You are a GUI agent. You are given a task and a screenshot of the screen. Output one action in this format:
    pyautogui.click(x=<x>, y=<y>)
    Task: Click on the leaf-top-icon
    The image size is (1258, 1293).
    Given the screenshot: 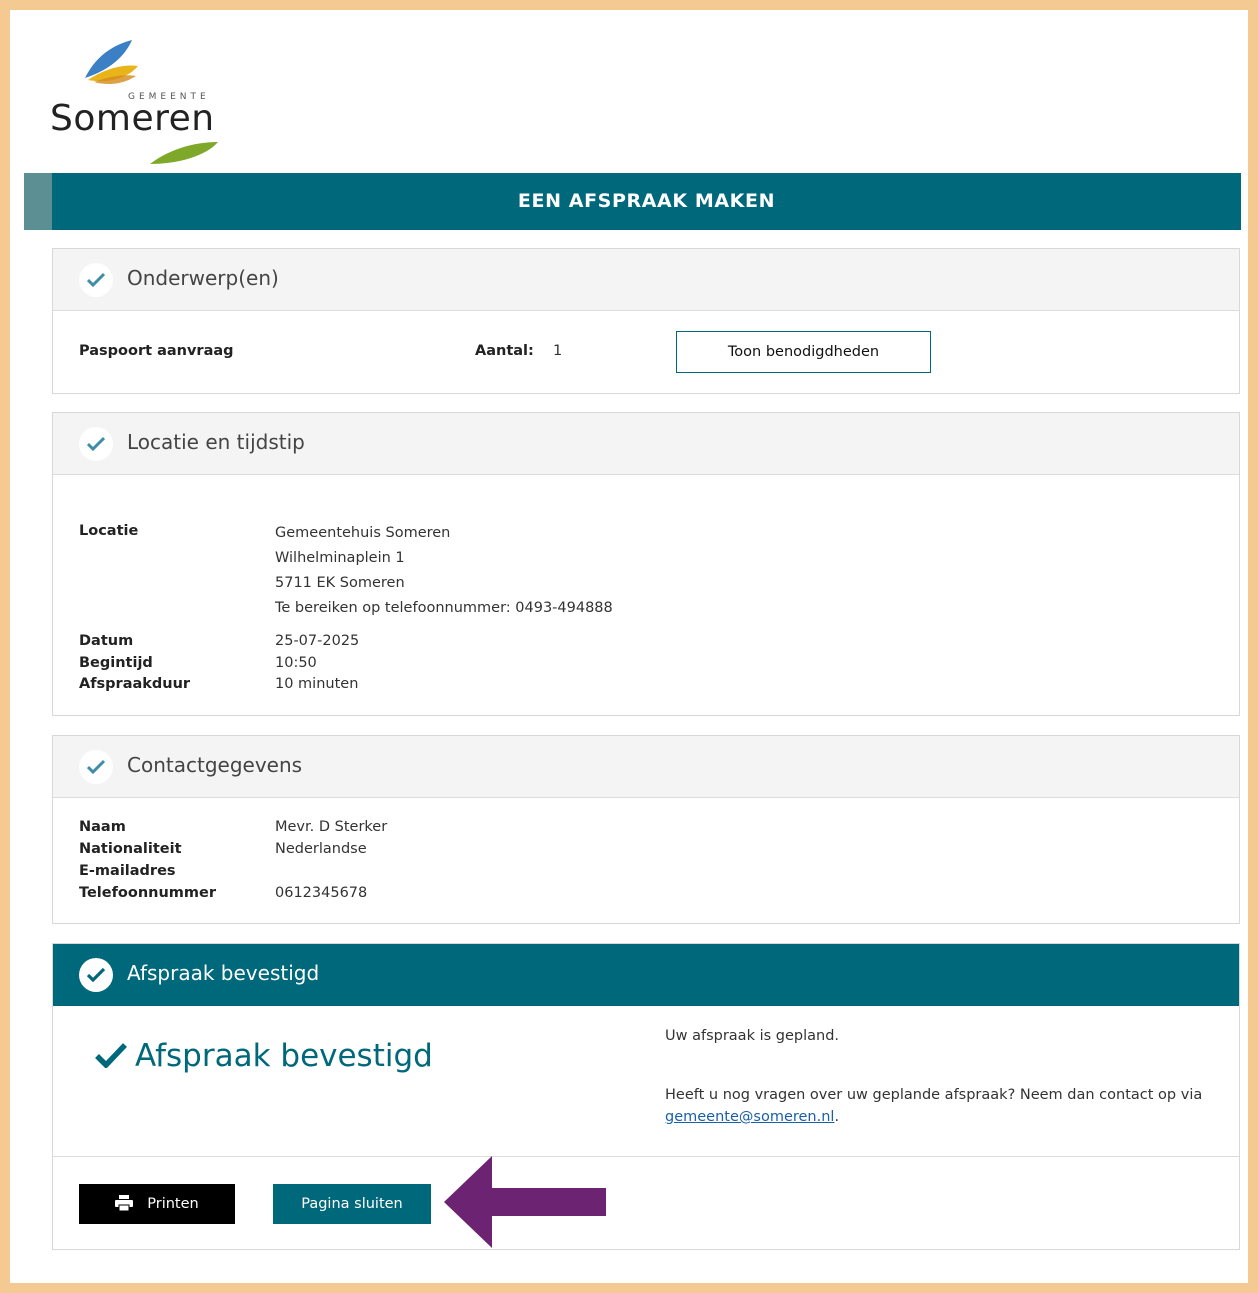 What is the action you would take?
    pyautogui.click(x=111, y=62)
    